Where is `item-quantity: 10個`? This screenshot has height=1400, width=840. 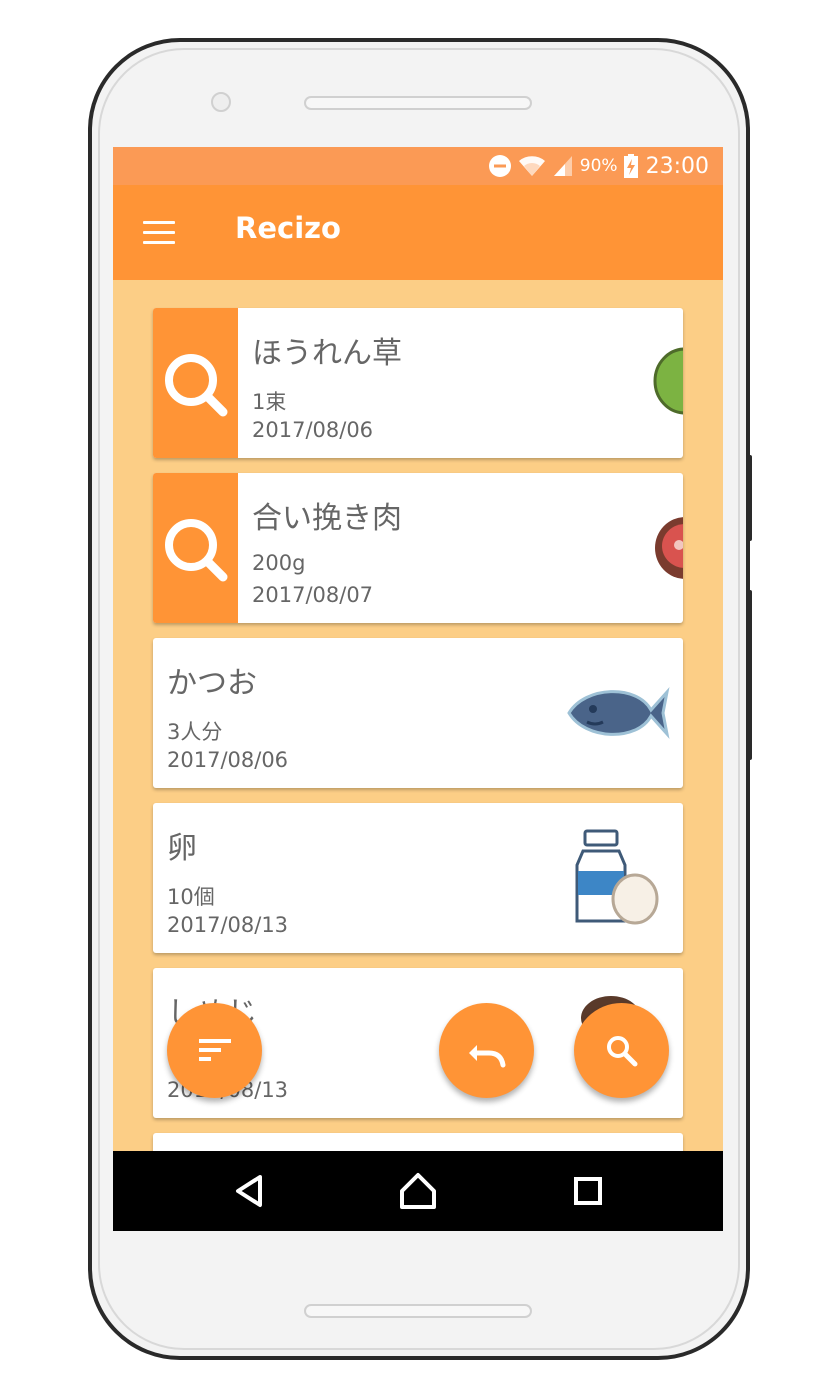
item-quantity: 10個 is located at coordinates (191, 897).